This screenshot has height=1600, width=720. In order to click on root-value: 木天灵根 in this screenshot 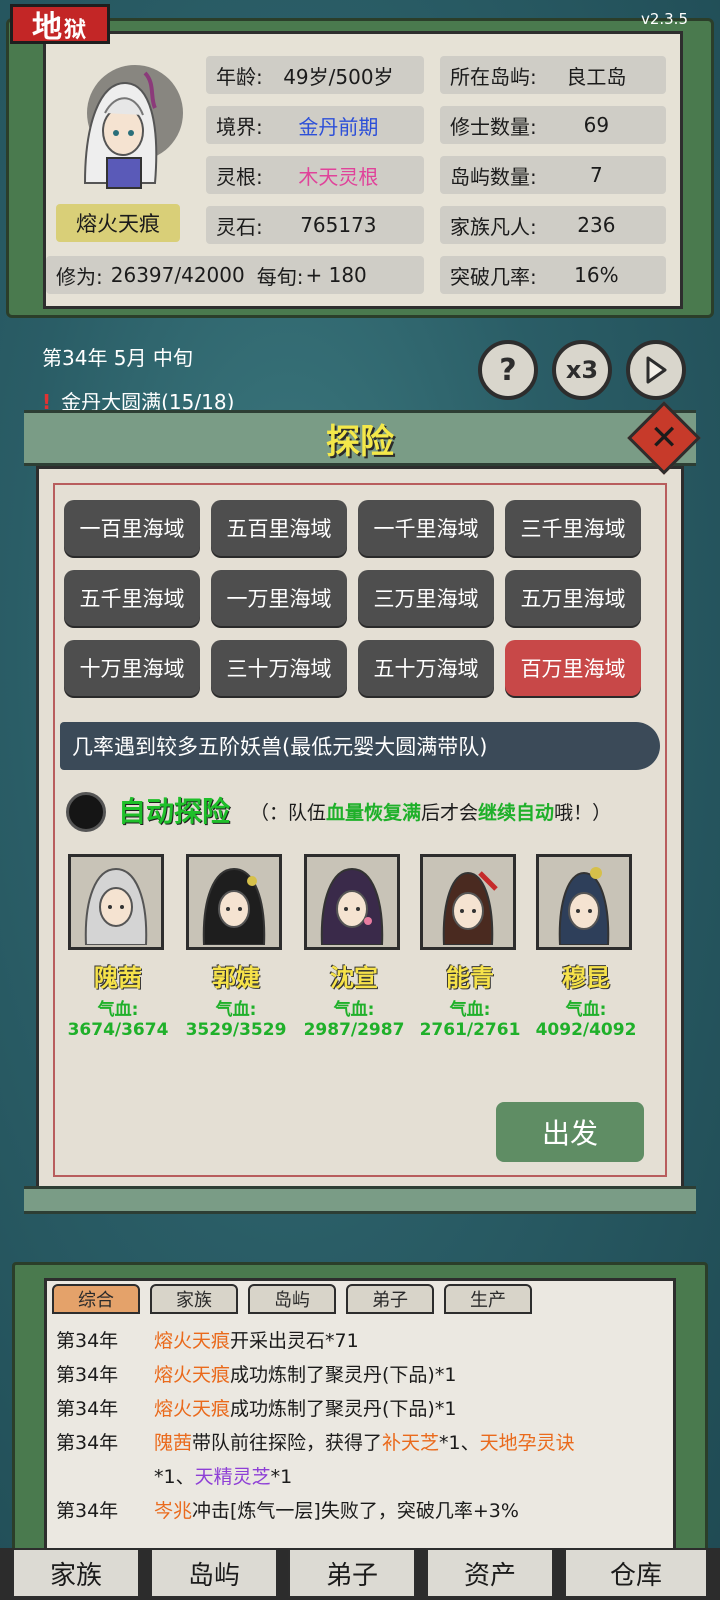, I will do `click(338, 176)`.